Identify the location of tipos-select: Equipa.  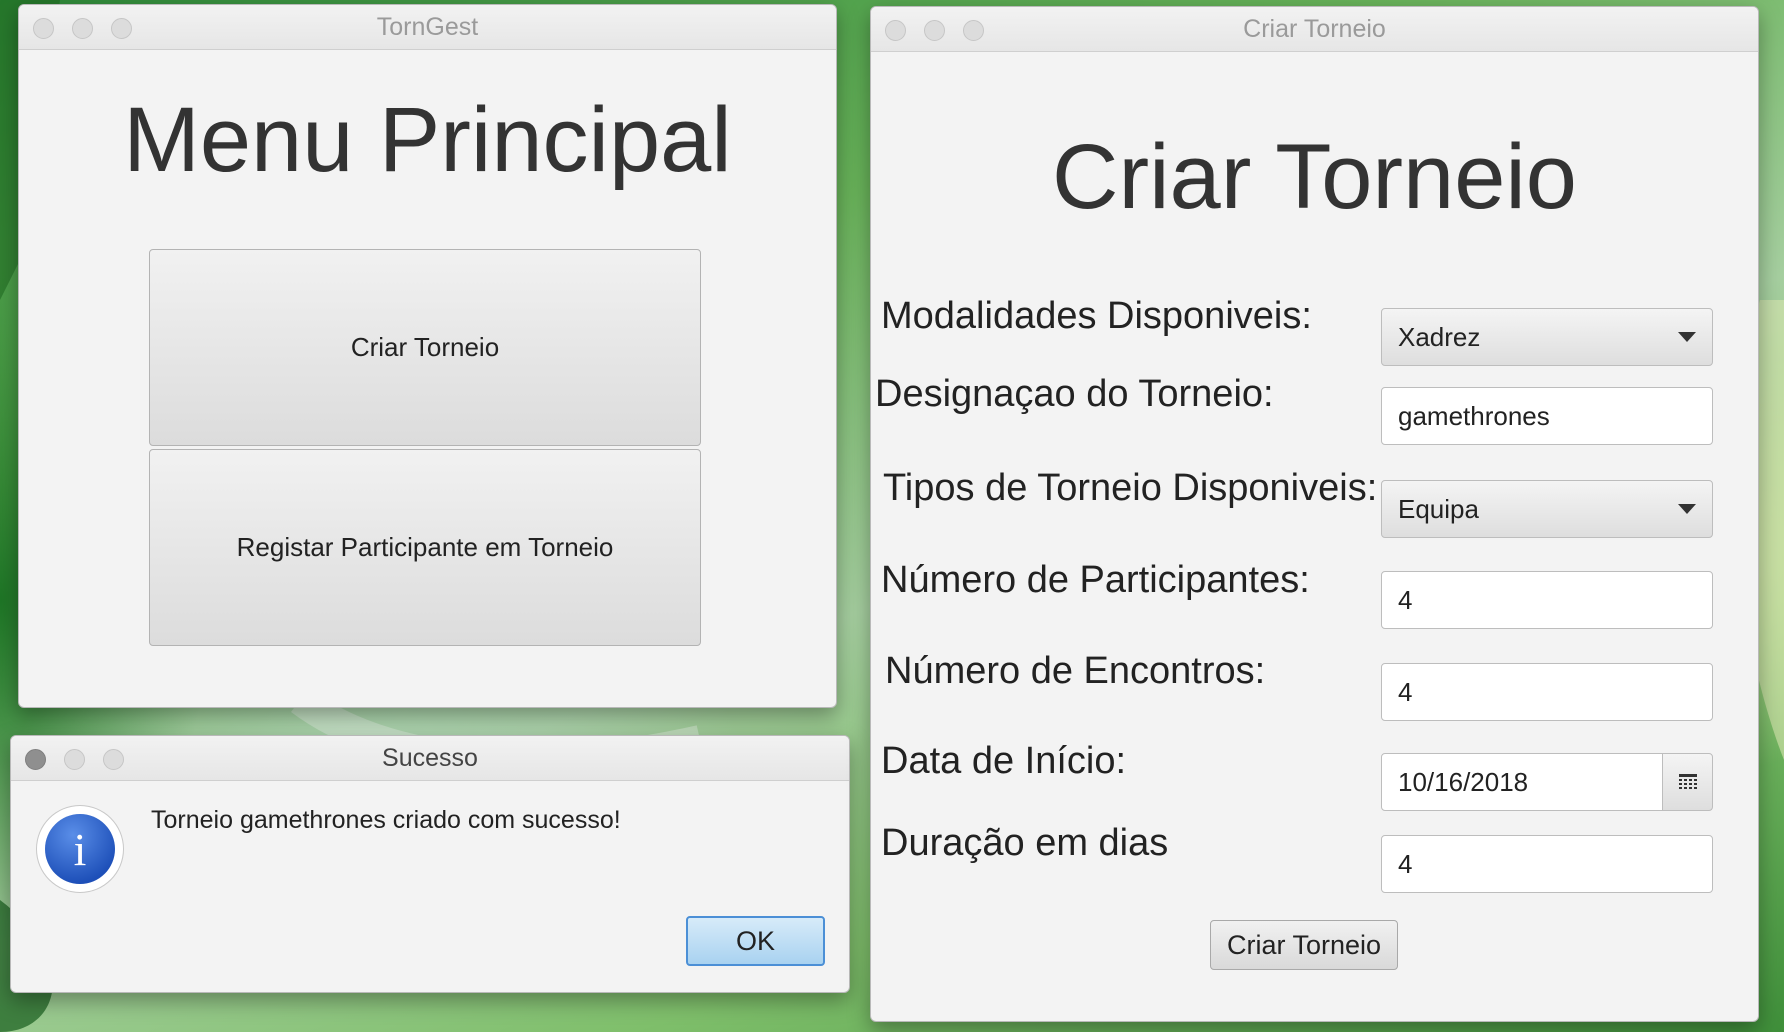
(1547, 509).